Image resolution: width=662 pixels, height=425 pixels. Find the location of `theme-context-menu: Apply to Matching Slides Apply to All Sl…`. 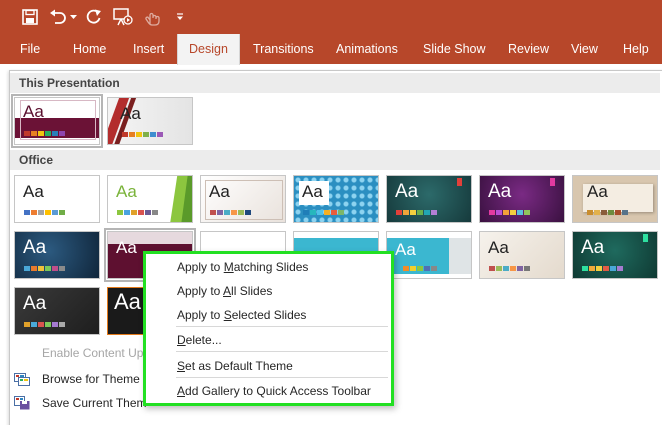

theme-context-menu: Apply to Matching Slides Apply to All Sl… is located at coordinates (268, 328).